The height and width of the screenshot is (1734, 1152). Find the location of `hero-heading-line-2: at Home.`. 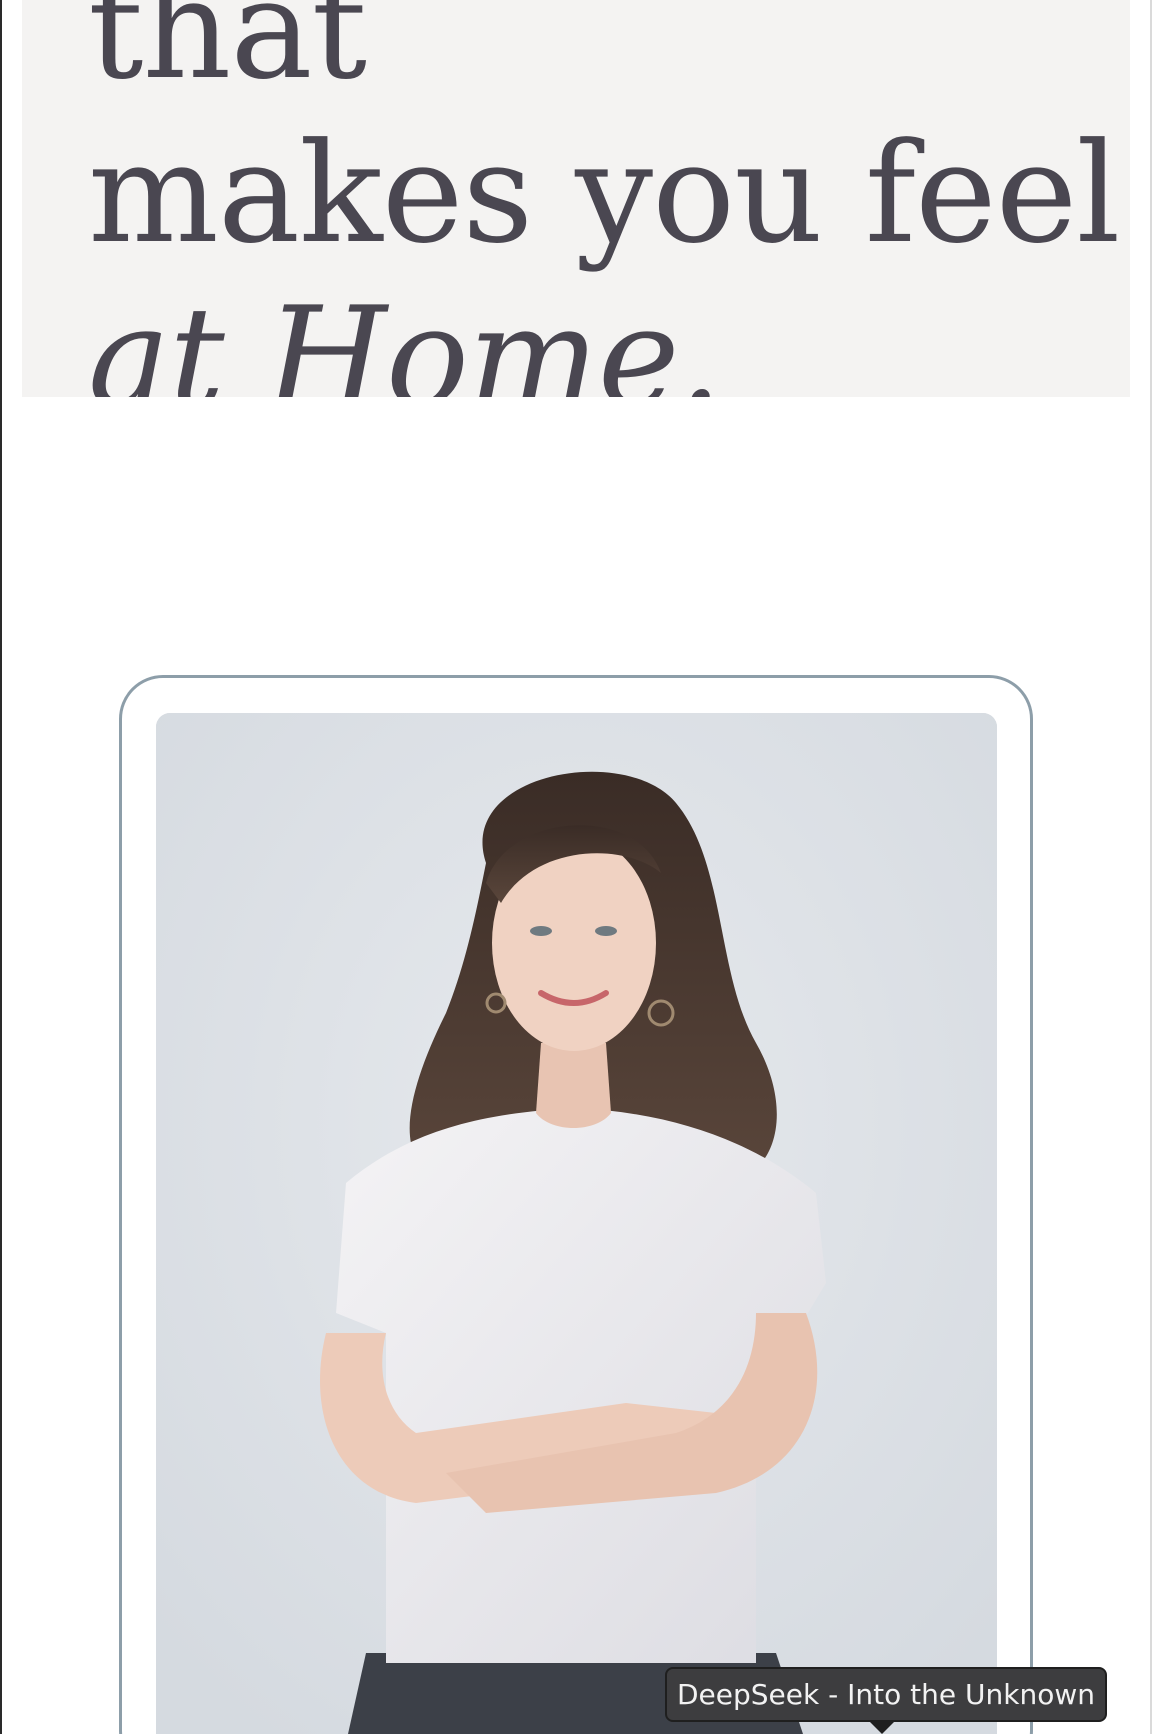

hero-heading-line-2: at Home. is located at coordinates (405, 337).